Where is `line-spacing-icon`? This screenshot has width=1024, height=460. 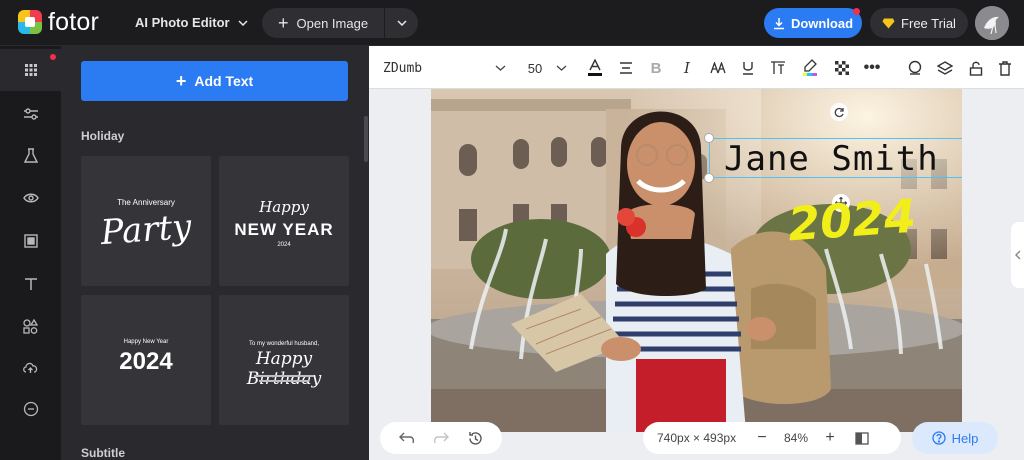 line-spacing-icon is located at coordinates (778, 67).